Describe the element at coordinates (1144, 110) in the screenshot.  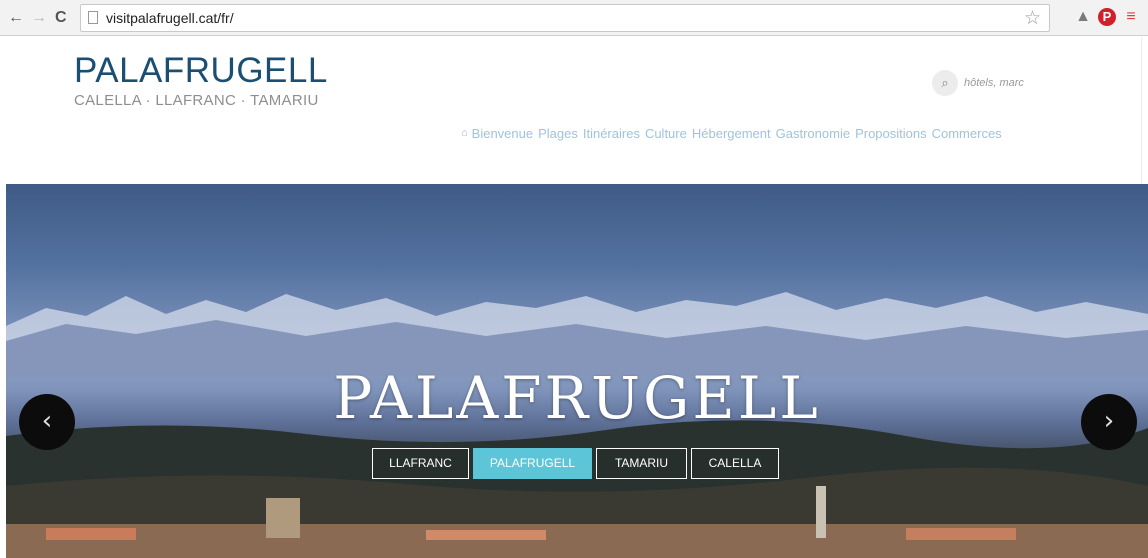
I see `scrollbar-edge` at that location.